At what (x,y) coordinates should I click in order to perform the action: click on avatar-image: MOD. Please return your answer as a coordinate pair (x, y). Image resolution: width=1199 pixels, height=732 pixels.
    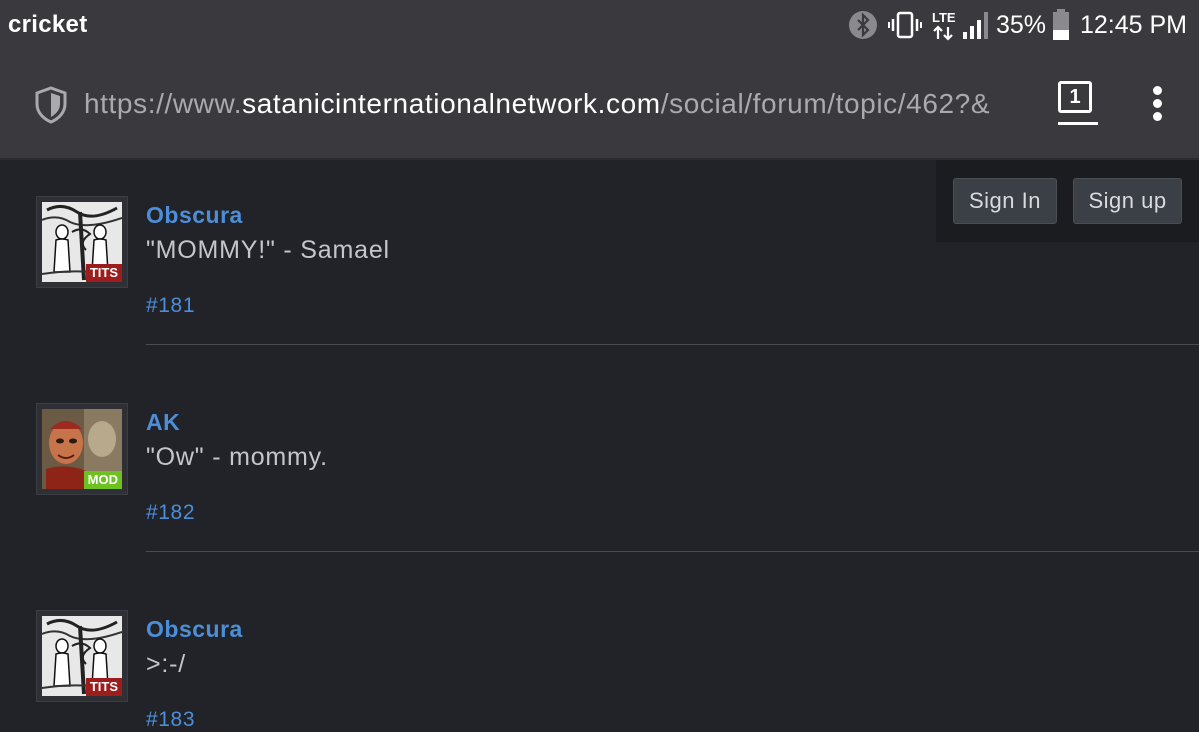
    Looking at the image, I should click on (82, 449).